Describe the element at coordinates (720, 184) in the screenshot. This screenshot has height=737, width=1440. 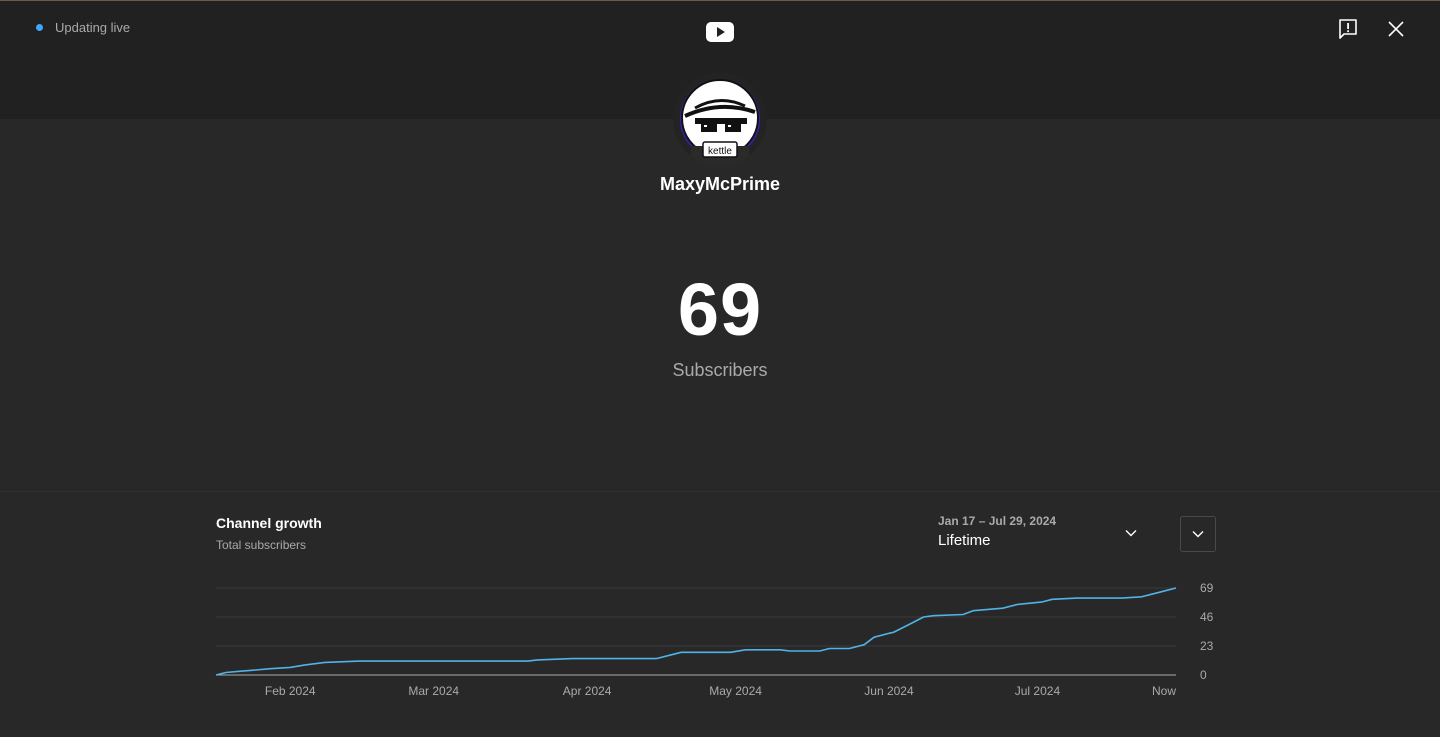
I see `channel-name: MaxyMcPrime` at that location.